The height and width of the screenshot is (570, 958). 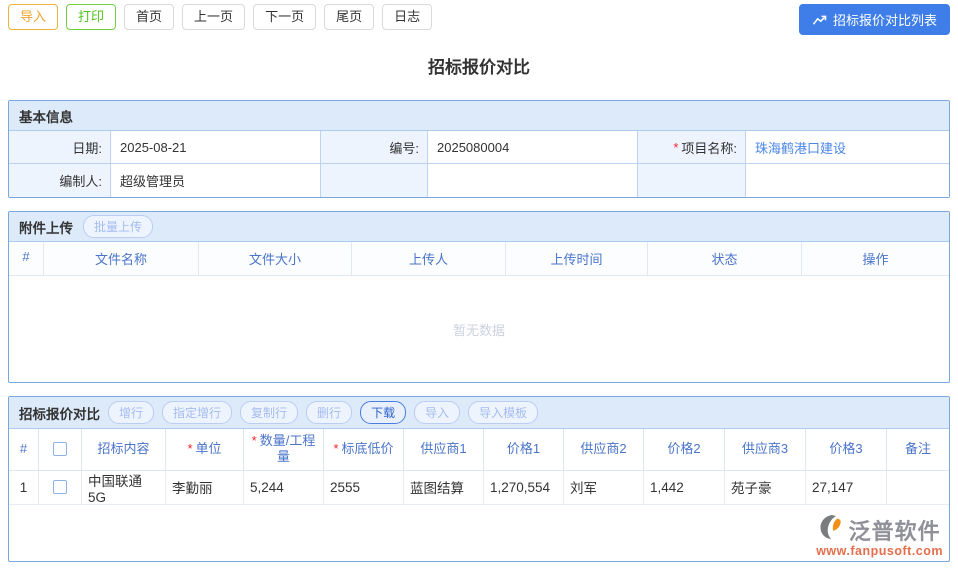 What do you see at coordinates (149, 17) in the screenshot?
I see `home-page-button: 首页` at bounding box center [149, 17].